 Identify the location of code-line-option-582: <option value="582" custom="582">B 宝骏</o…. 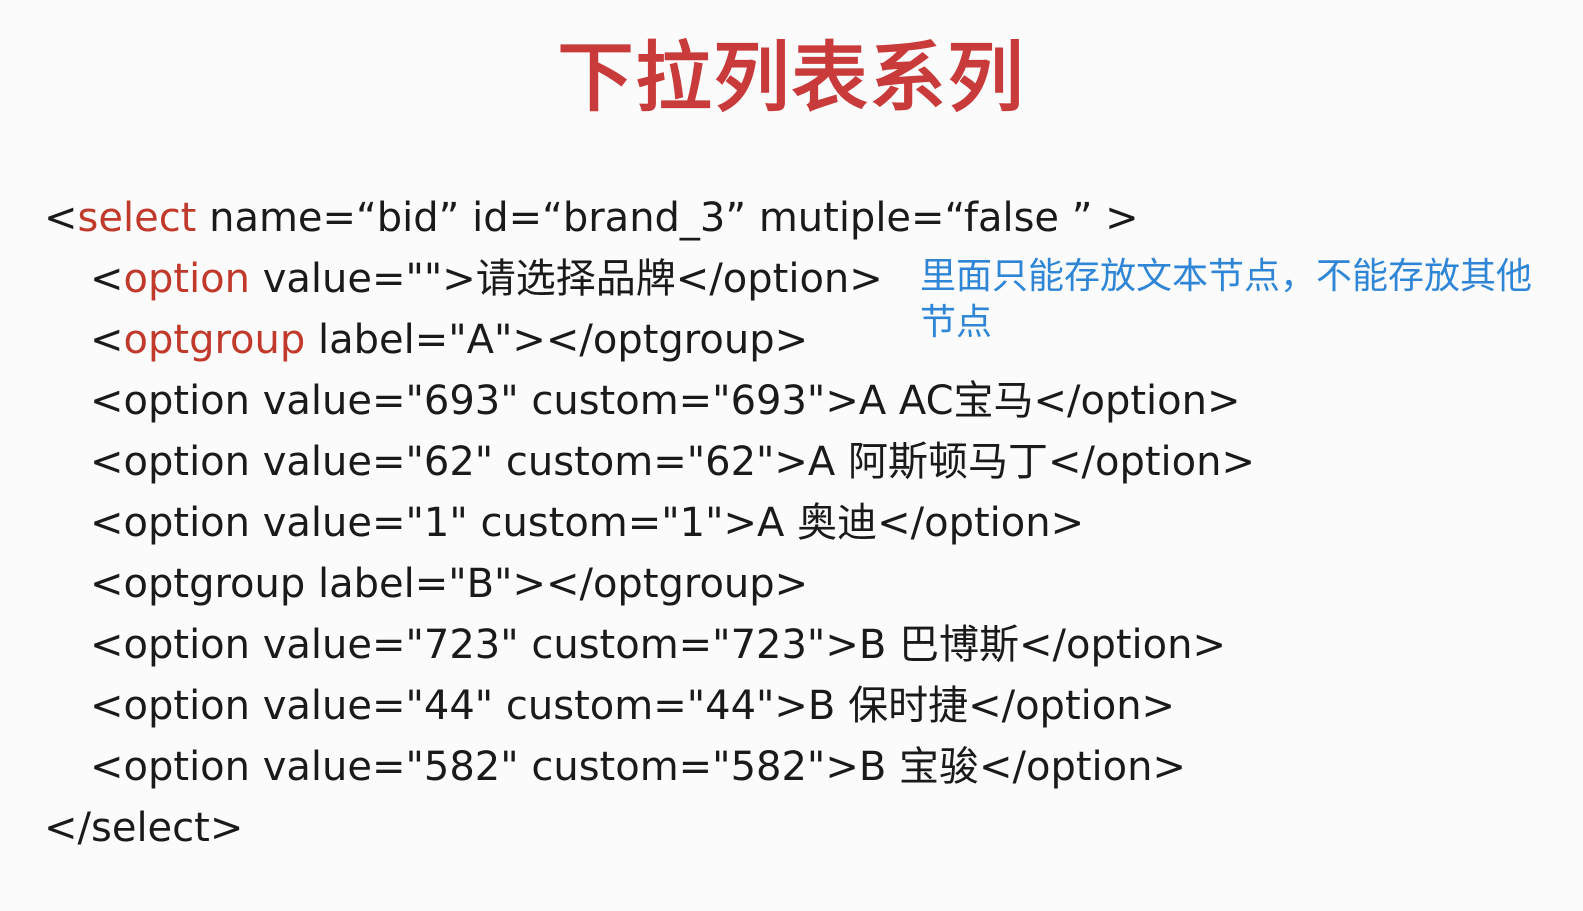
(638, 767).